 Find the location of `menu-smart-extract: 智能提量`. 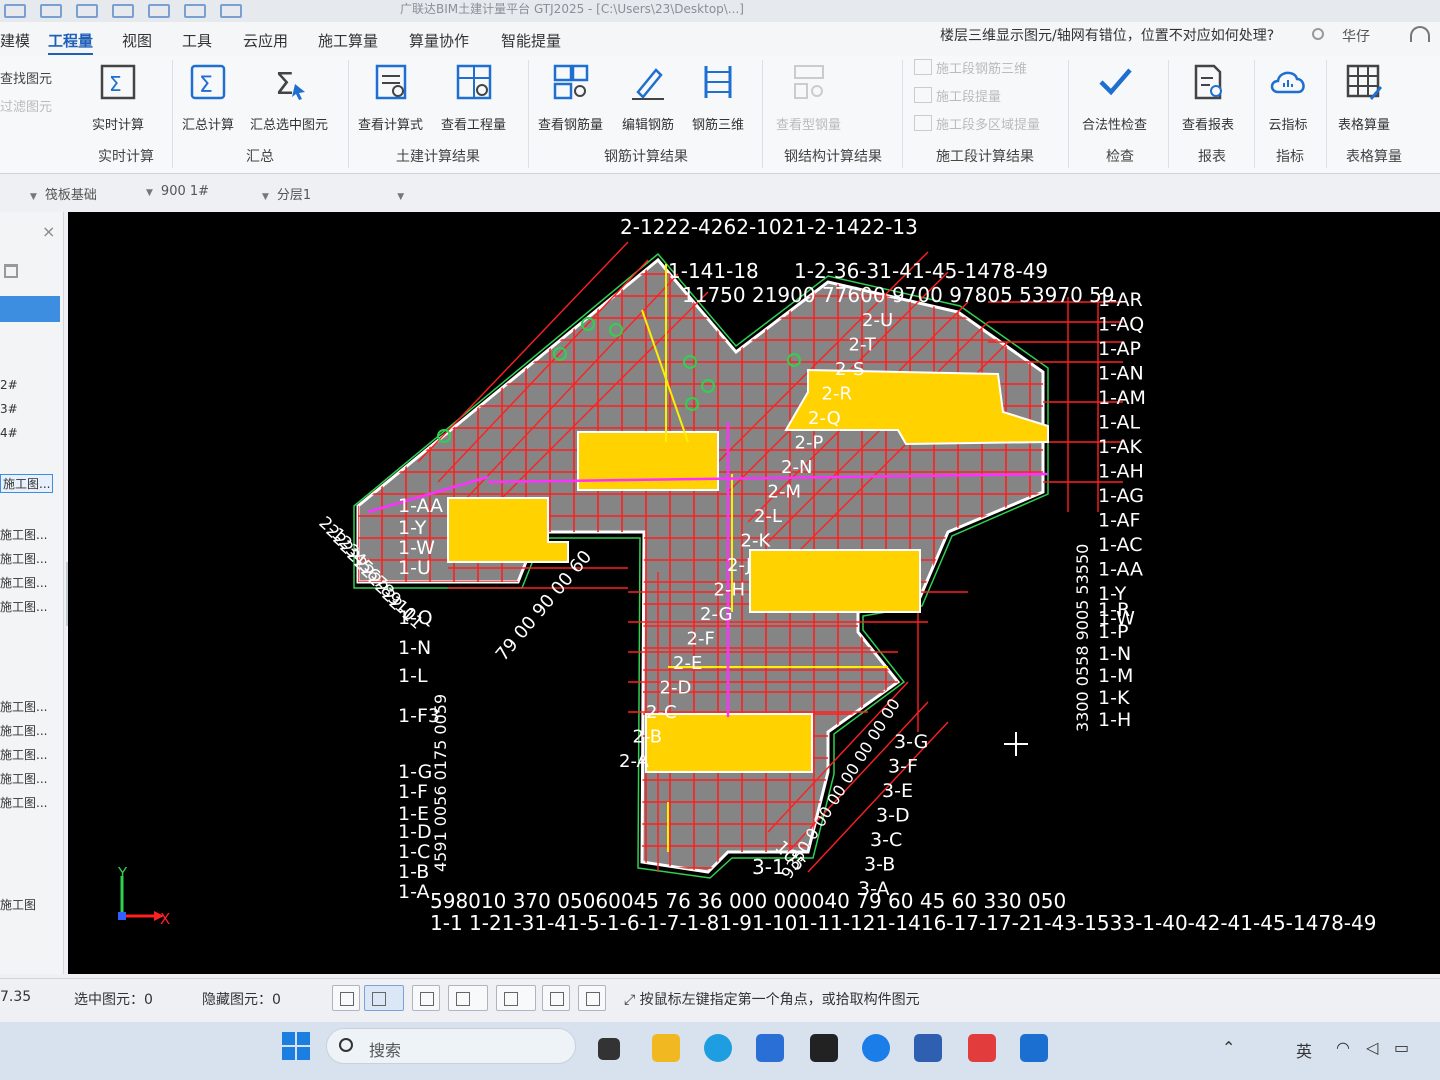

menu-smart-extract: 智能提量 is located at coordinates (531, 40).